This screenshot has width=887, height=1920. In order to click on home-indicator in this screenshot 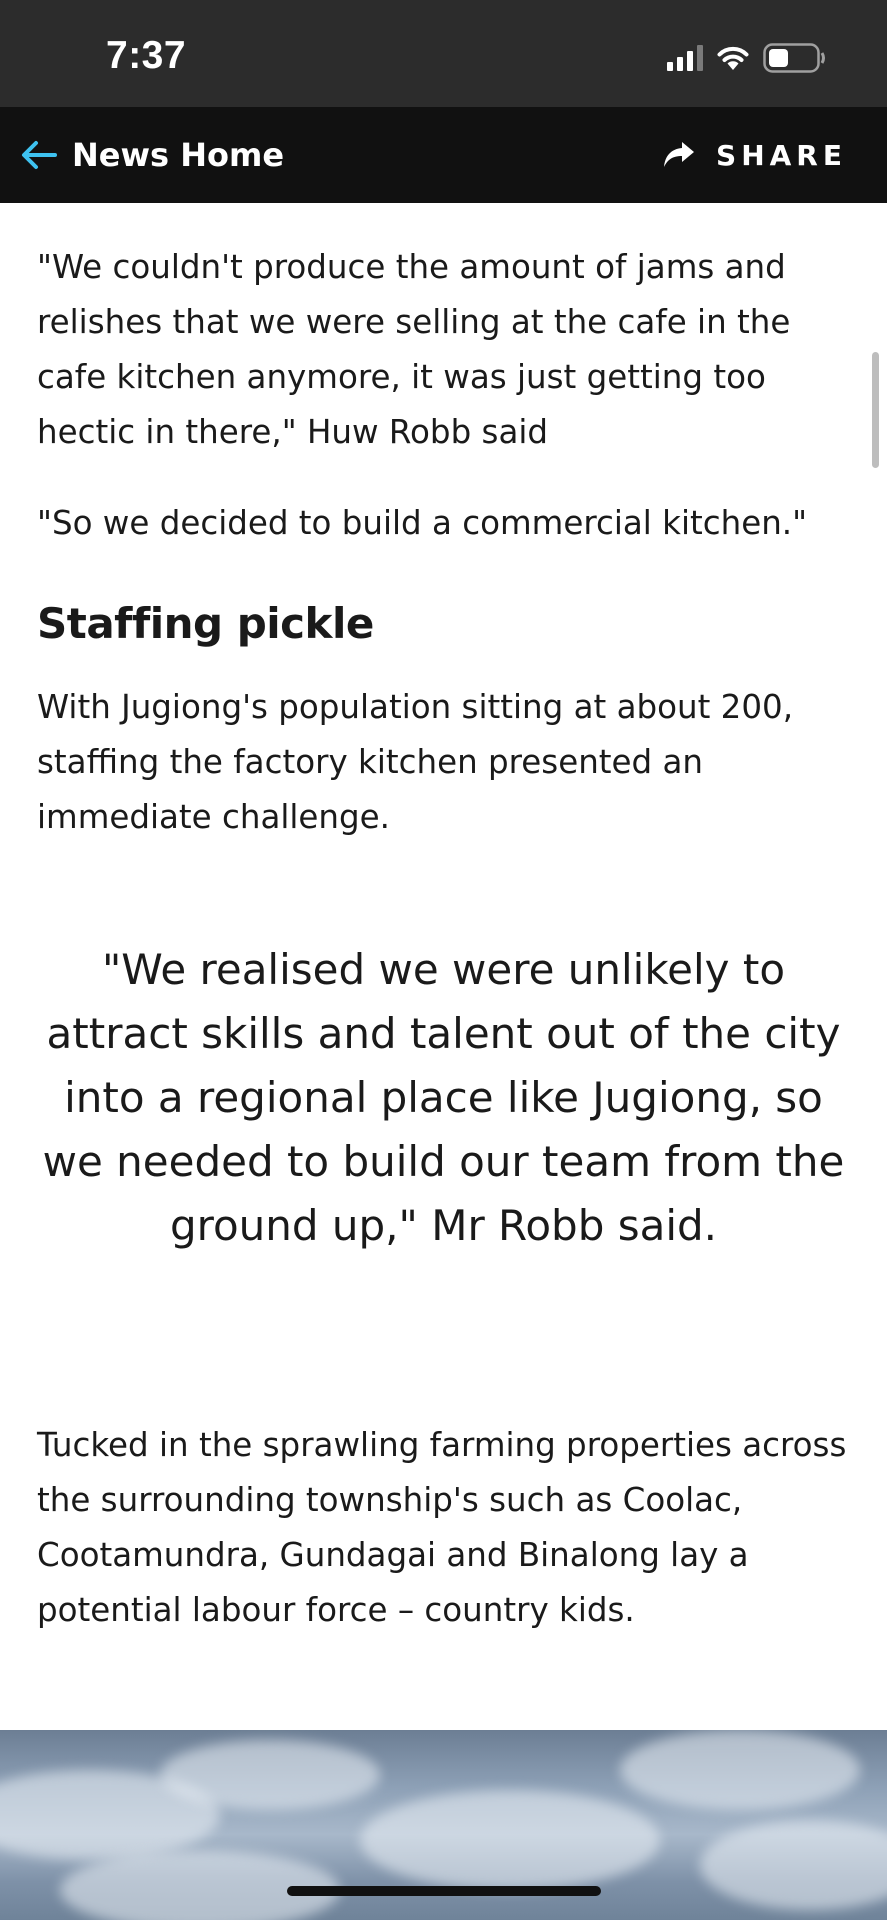, I will do `click(444, 1891)`.